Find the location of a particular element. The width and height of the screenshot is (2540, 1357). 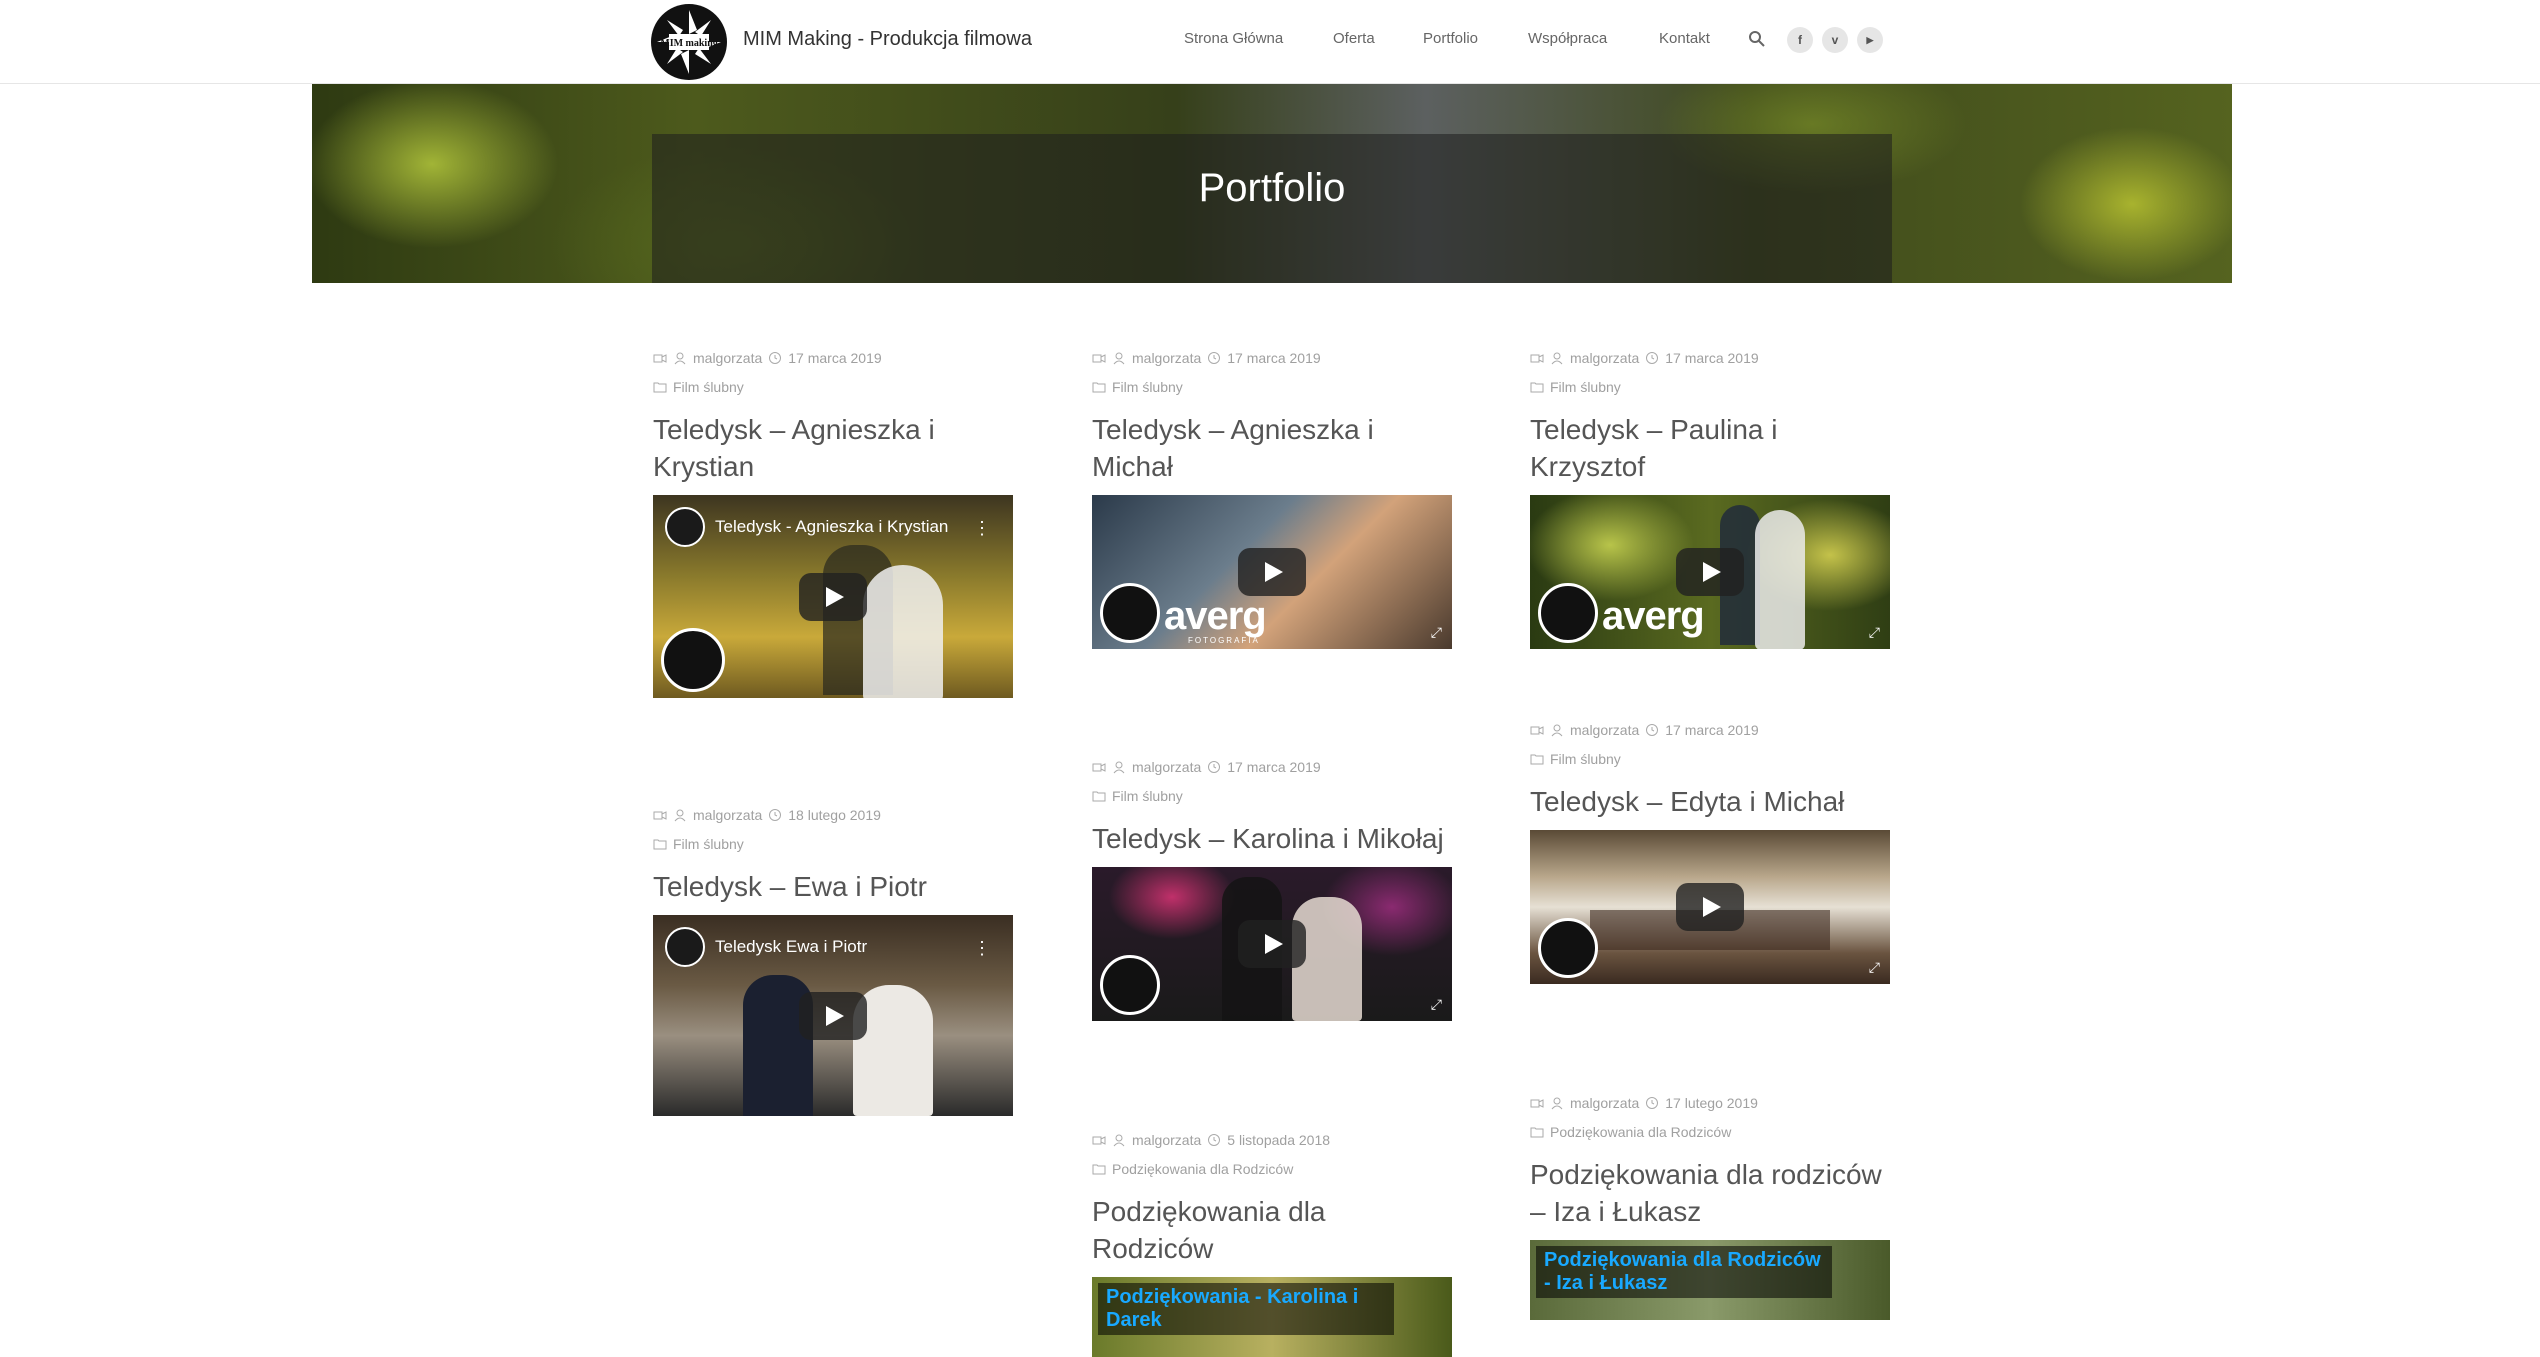

video-embed: Teledysk - Agnieszka i Krystian ⋮ is located at coordinates (833, 596).